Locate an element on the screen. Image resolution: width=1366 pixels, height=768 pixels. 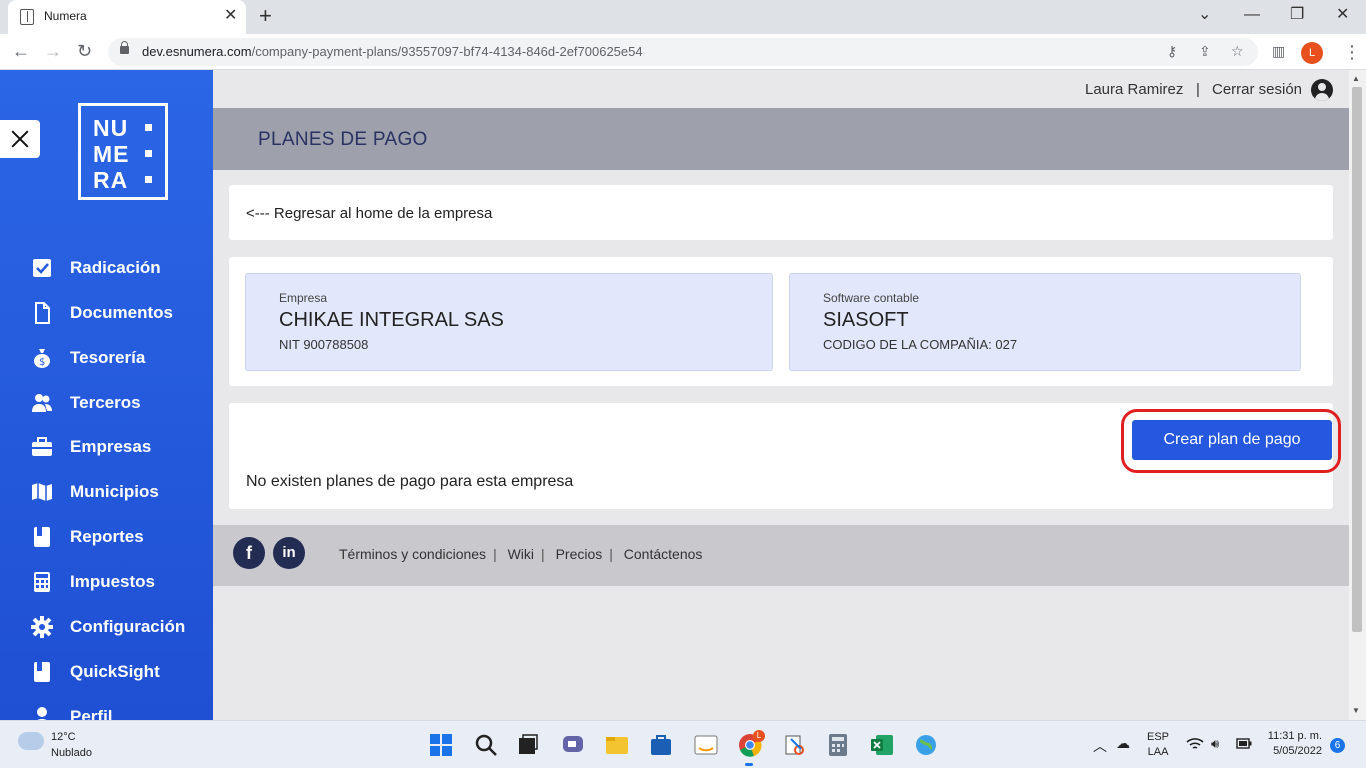
sidebar-item-tesoreria: $ Tesorería is located at coordinates (106, 358).